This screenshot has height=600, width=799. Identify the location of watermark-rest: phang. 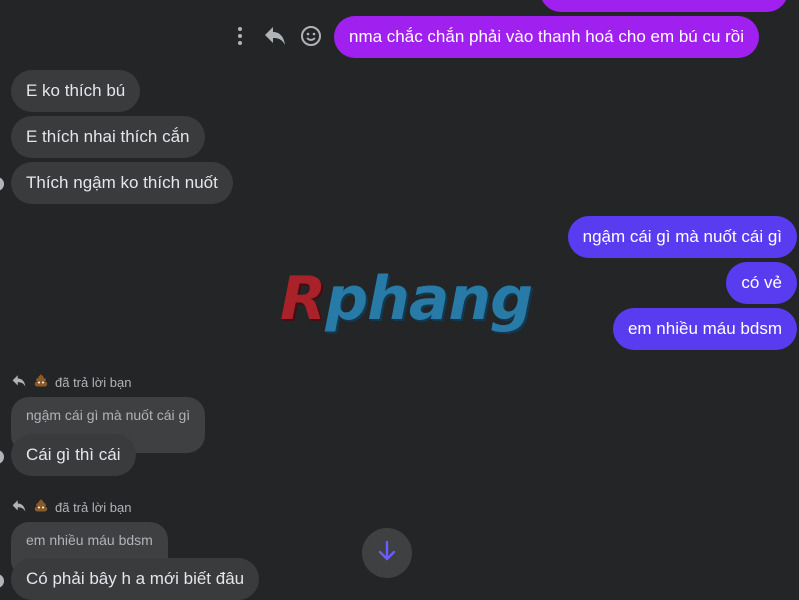
(429, 299).